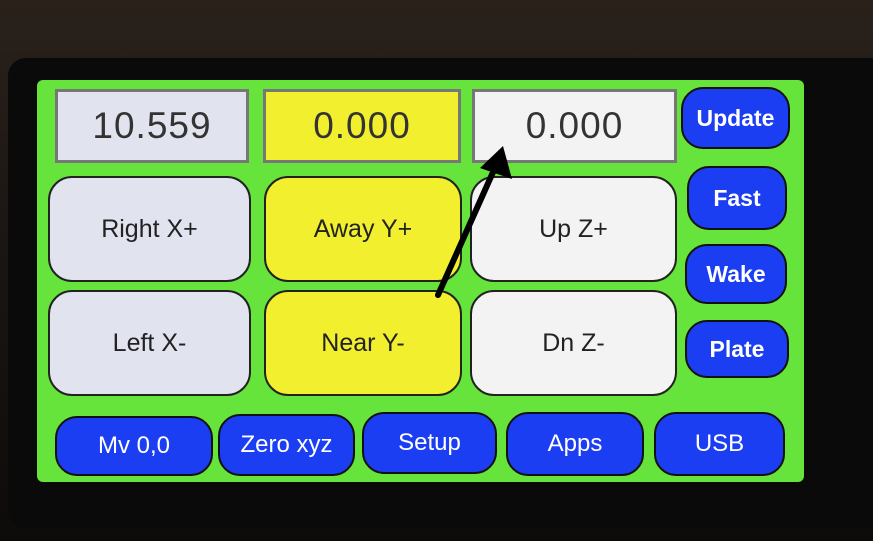 The image size is (873, 541). Describe the element at coordinates (736, 274) in the screenshot. I see `wake-button: Wake` at that location.